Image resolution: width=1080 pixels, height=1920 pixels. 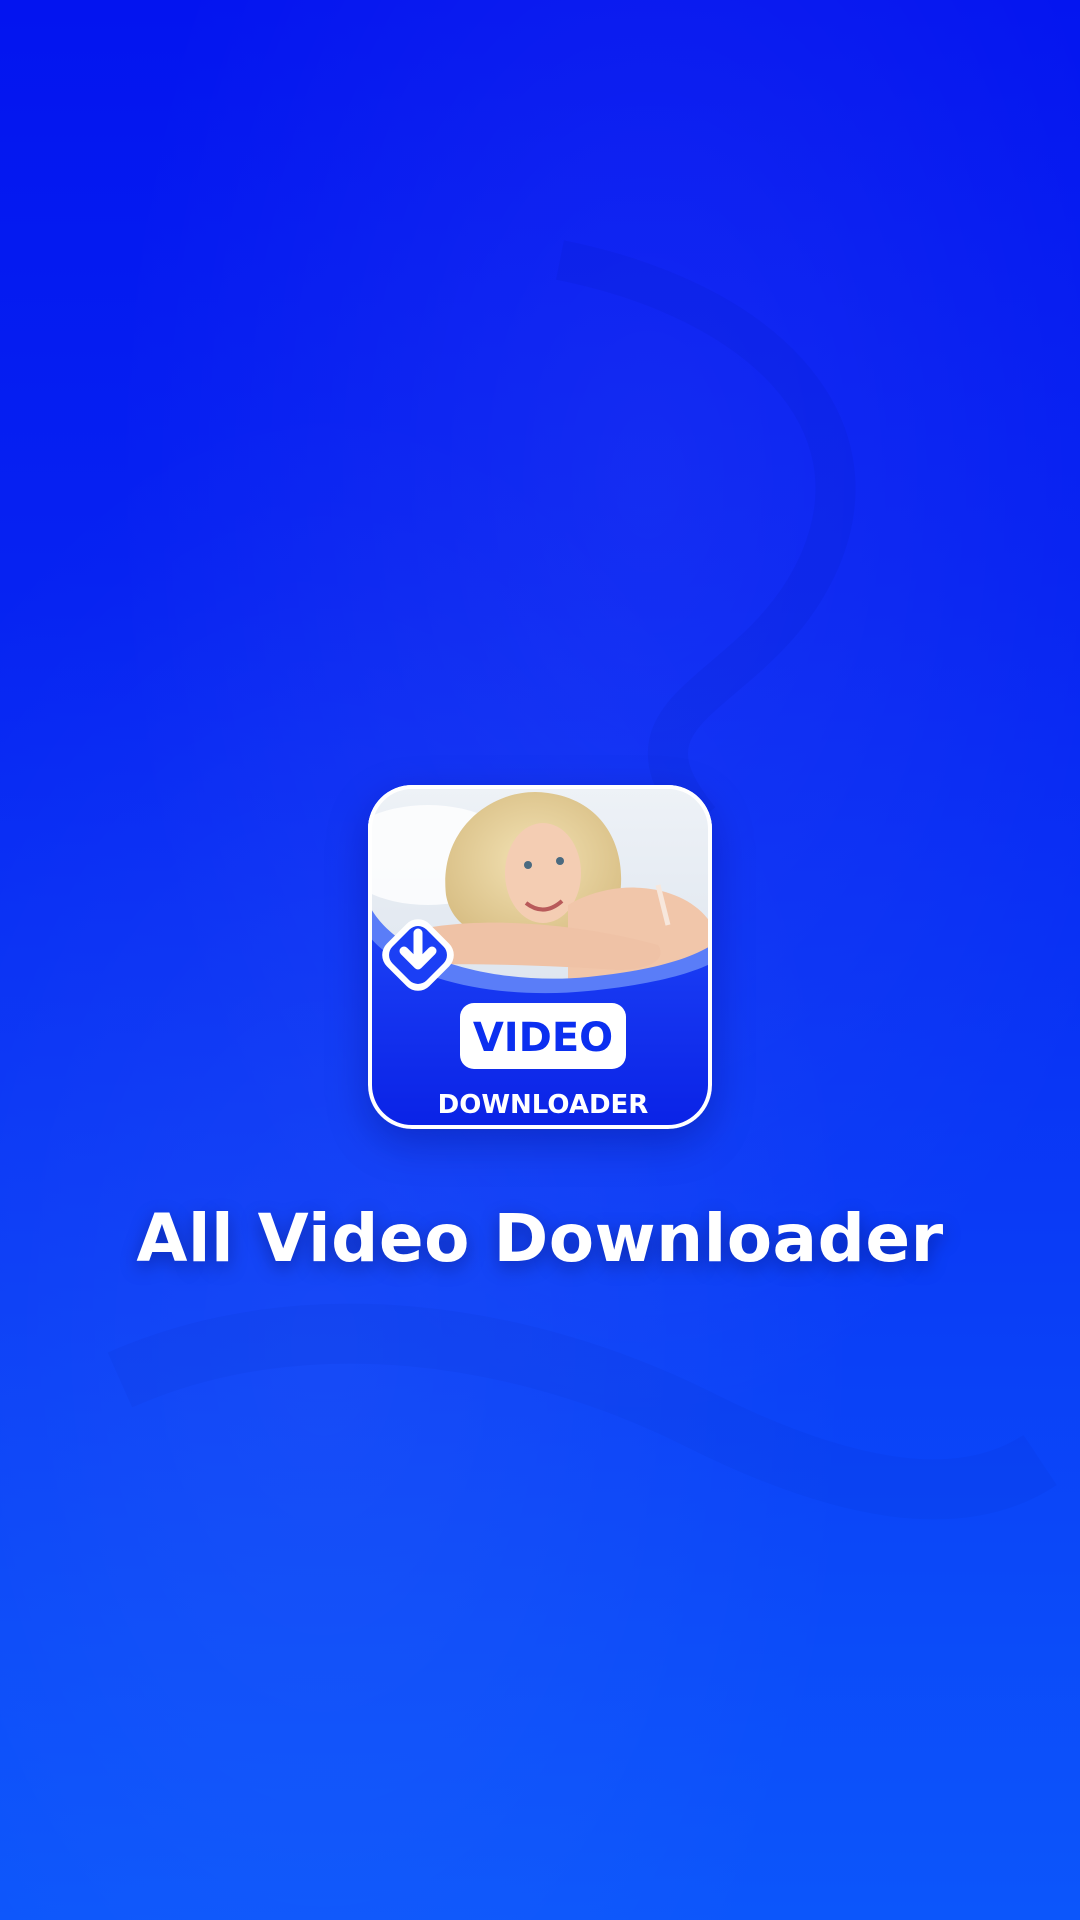 What do you see at coordinates (540, 1238) in the screenshot?
I see `app-title: All Video Downloader` at bounding box center [540, 1238].